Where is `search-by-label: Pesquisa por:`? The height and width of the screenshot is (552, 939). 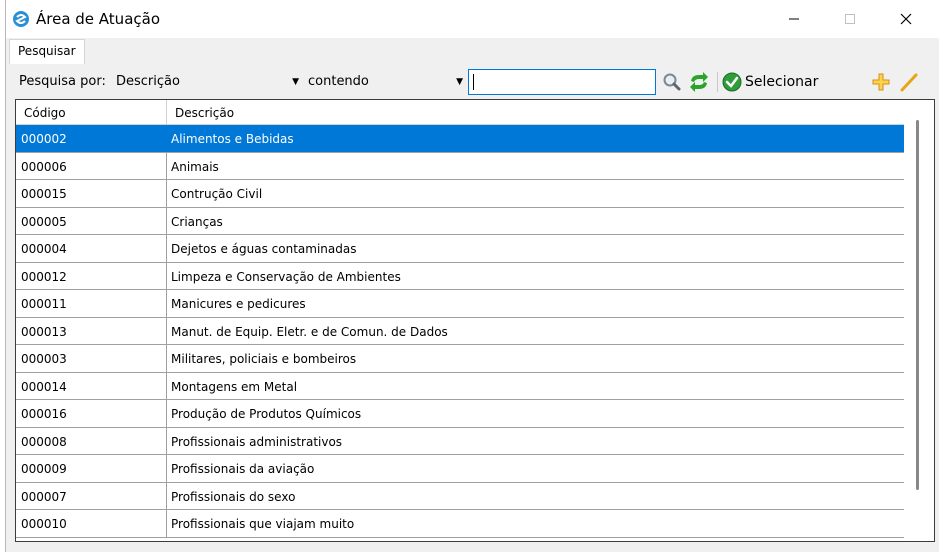
search-by-label: Pesquisa por: is located at coordinates (62, 81).